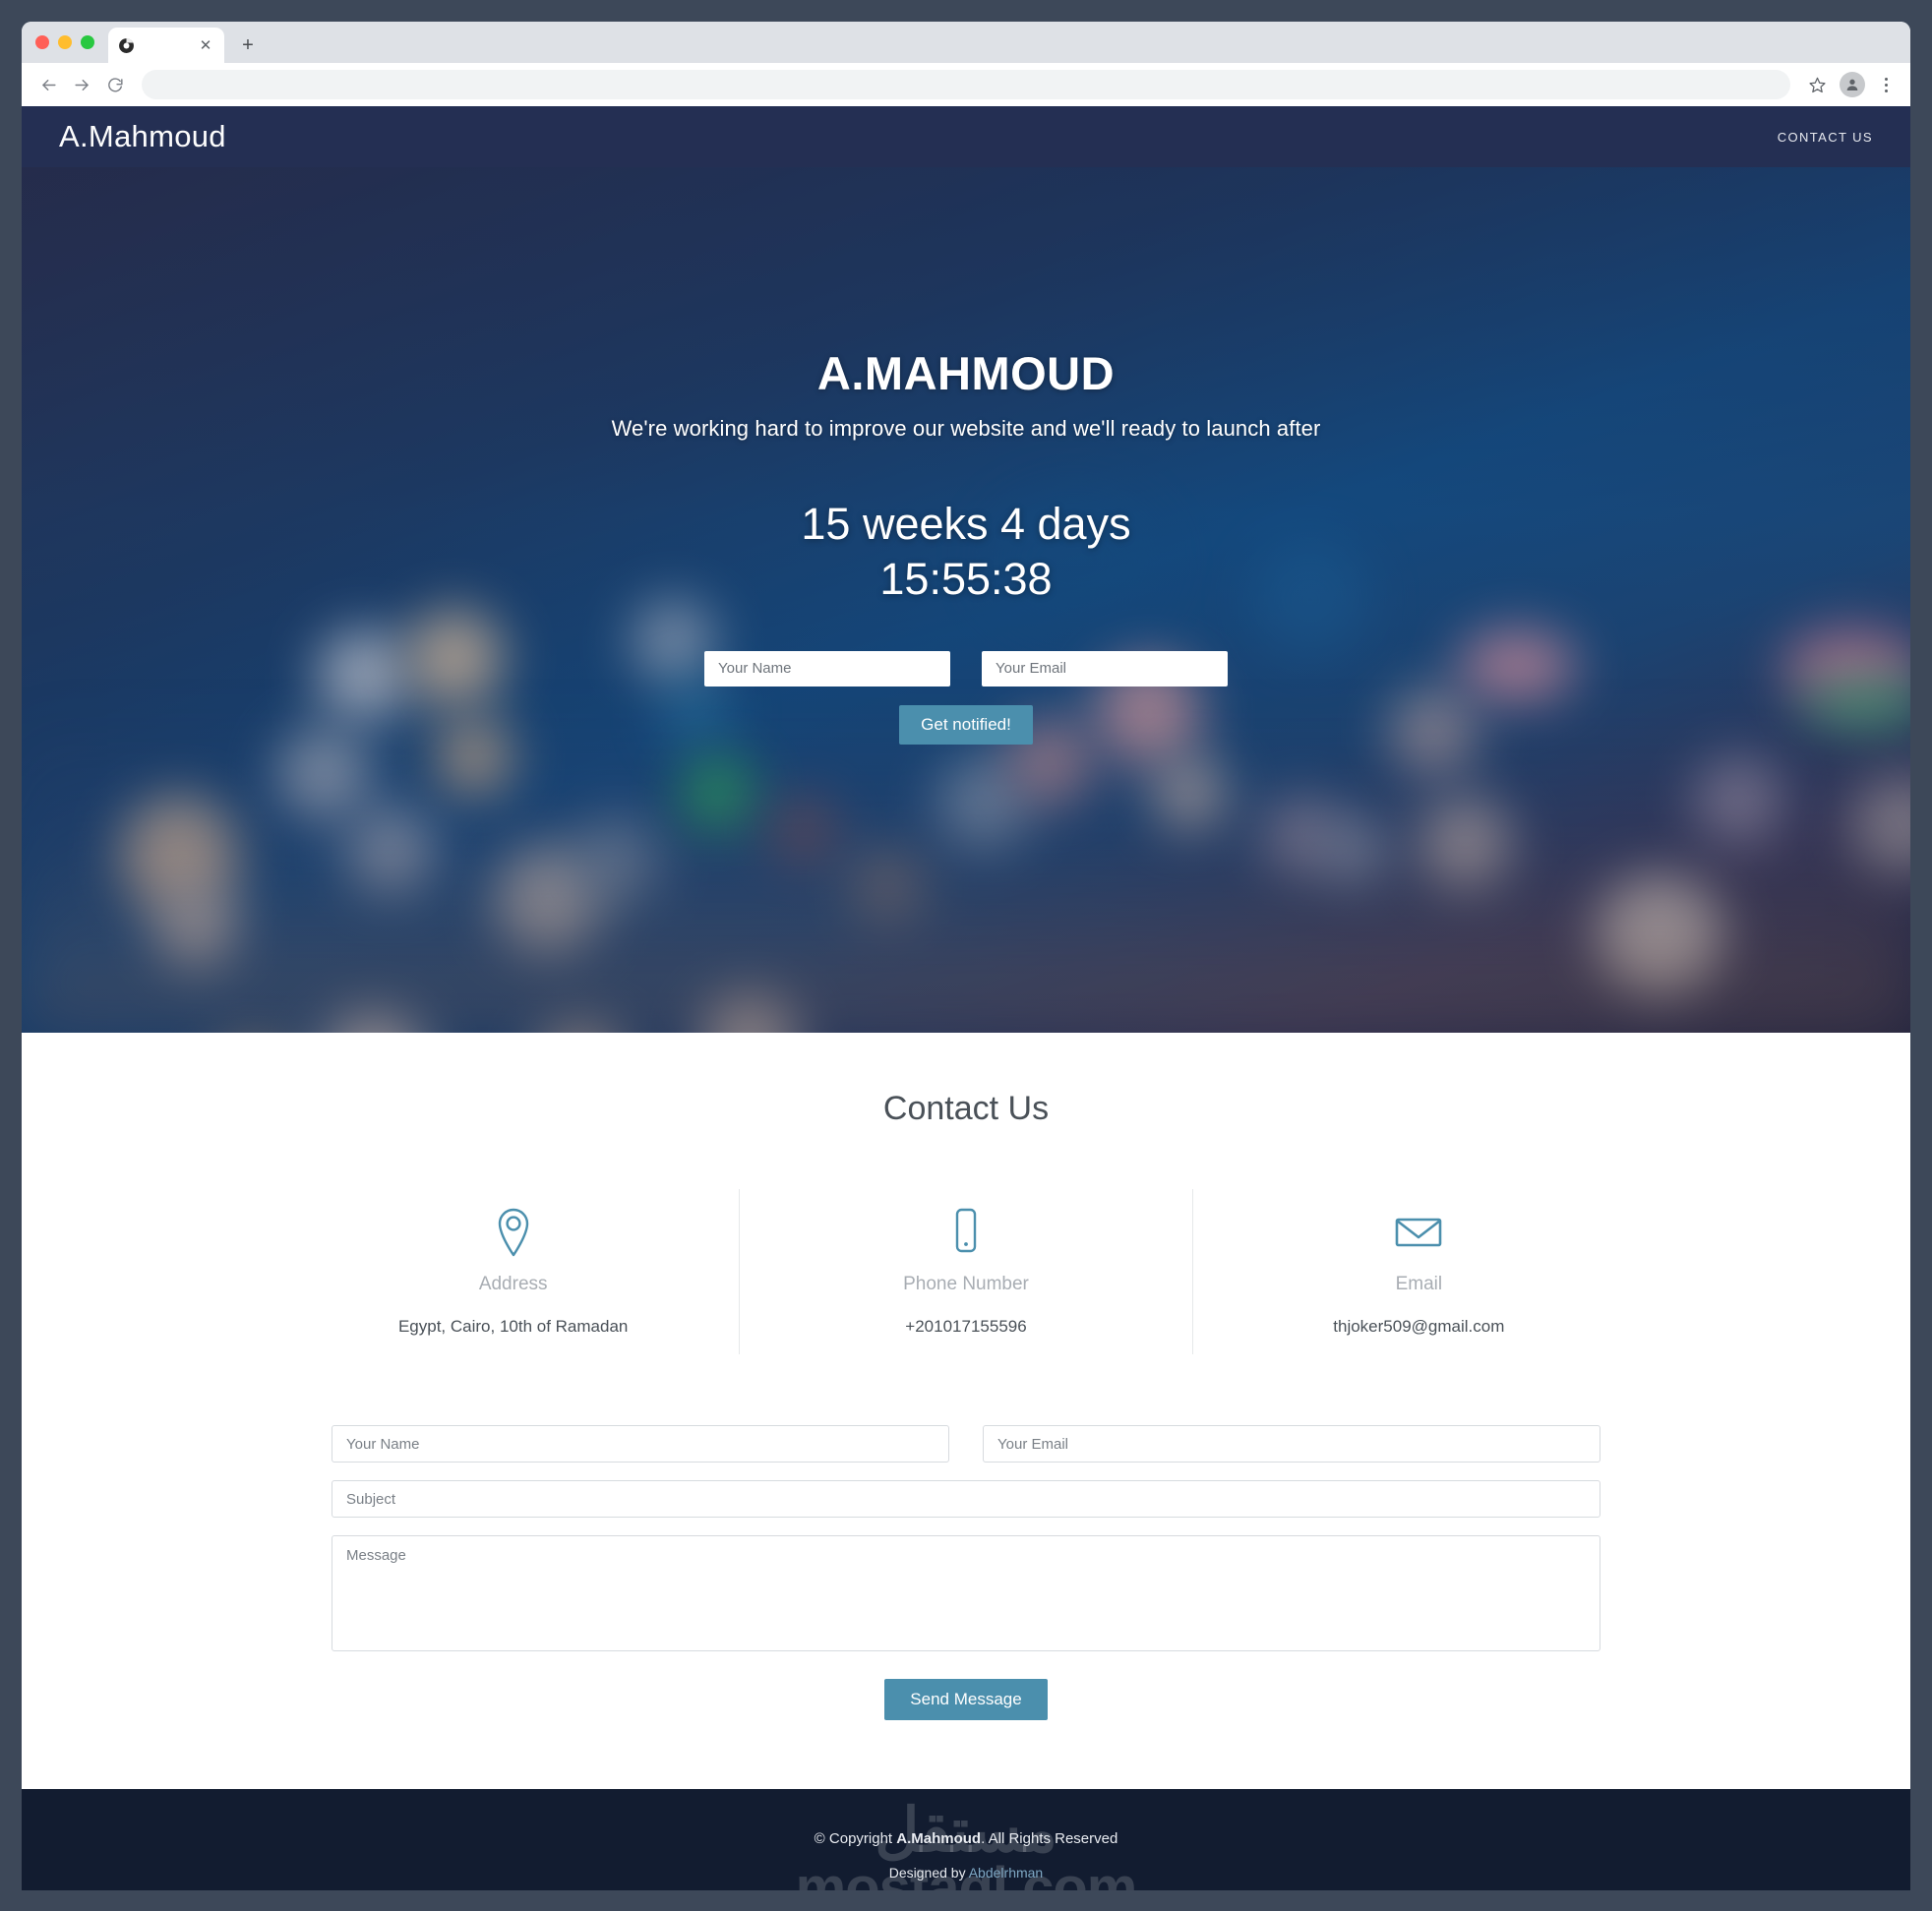  I want to click on hero-title: A.MAHMOUD, so click(966, 373).